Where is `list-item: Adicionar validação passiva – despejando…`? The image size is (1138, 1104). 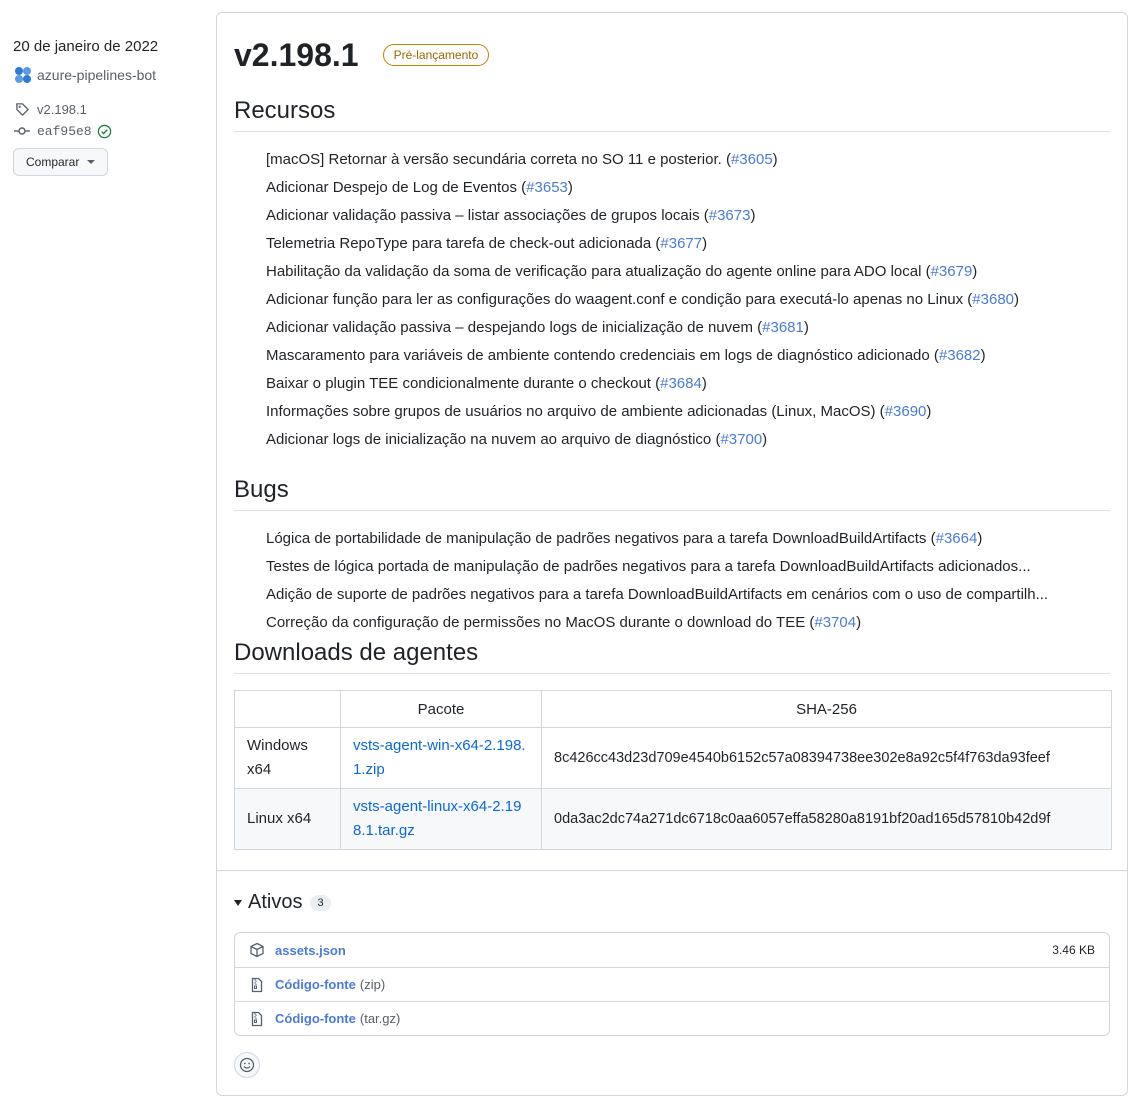
list-item: Adicionar validação passiva – despejando… is located at coordinates (688, 328).